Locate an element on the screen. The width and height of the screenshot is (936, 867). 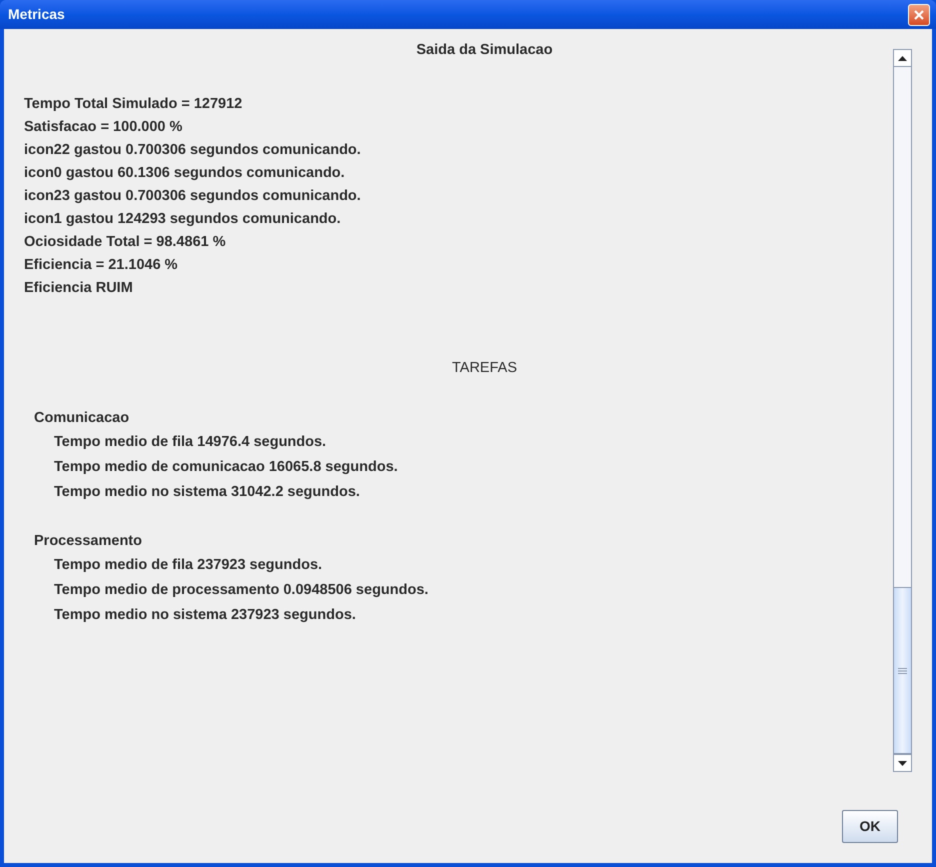
group-line: Tempo medio no sistema 237923 segundos. is located at coordinates (205, 615).